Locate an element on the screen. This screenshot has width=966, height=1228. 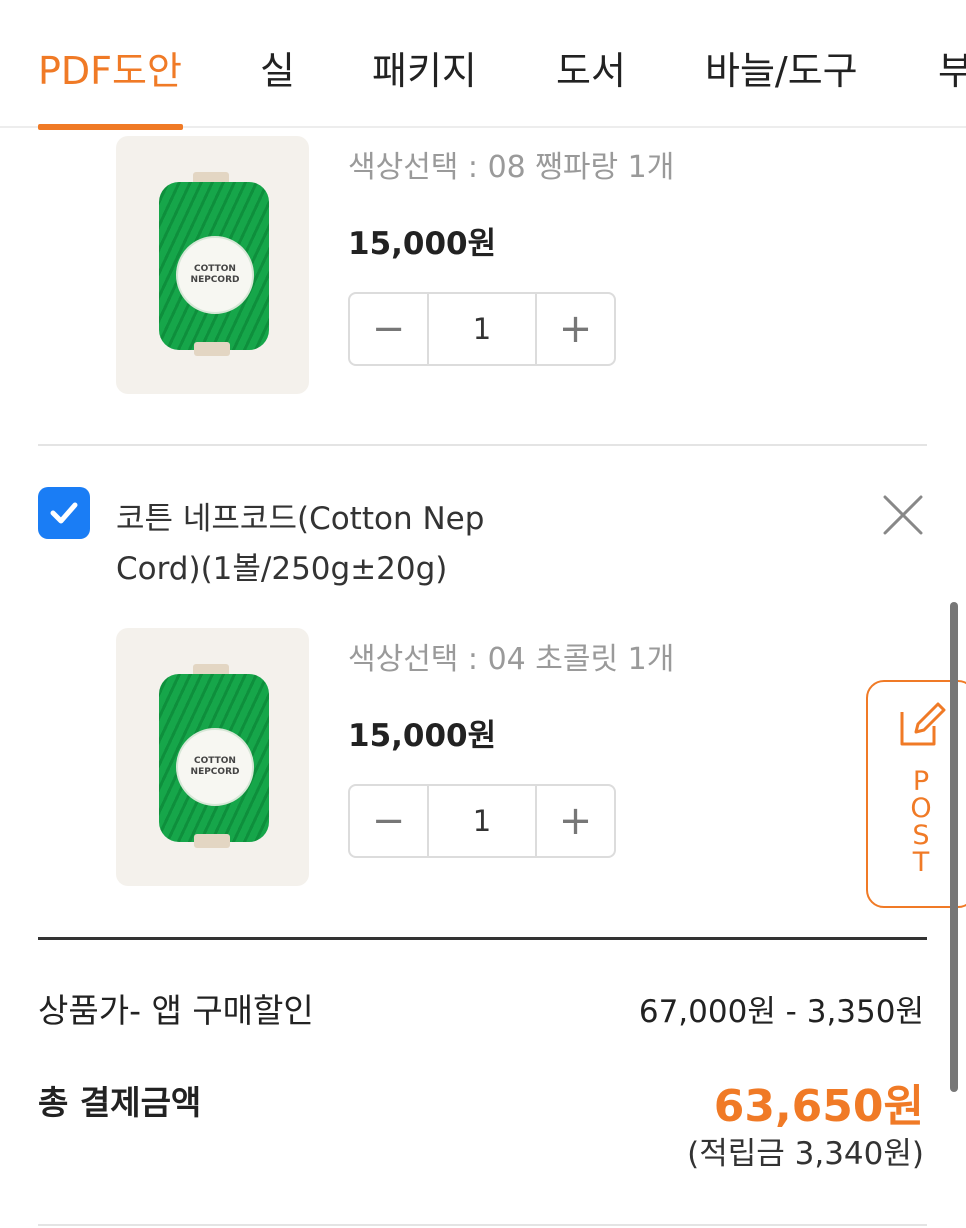
remove-item-button is located at coordinates (903, 515).